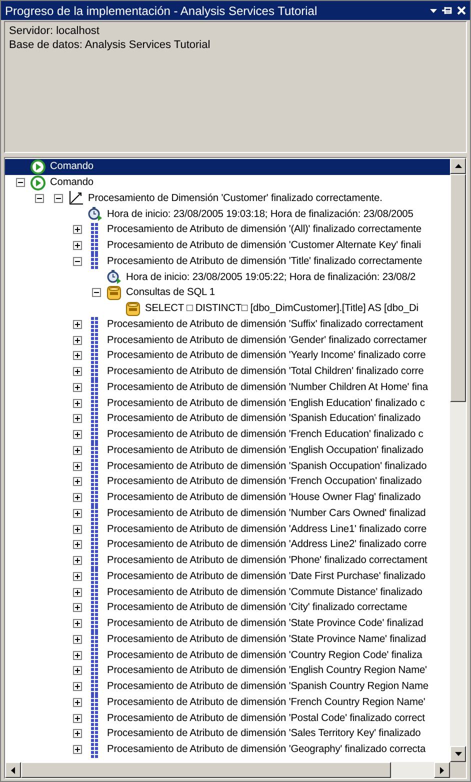  Describe the element at coordinates (227, 592) in the screenshot. I see `tree-item: Procesamiento de Atributo de dimensión 'Commute Distance' finalizado` at that location.